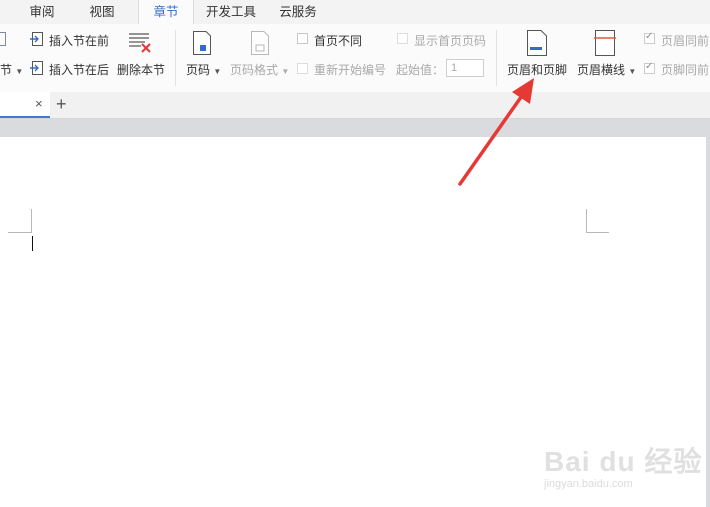 Image resolution: width=710 pixels, height=507 pixels. What do you see at coordinates (350, 70) in the screenshot?
I see `restart-numbering-label: 重新开始编号` at bounding box center [350, 70].